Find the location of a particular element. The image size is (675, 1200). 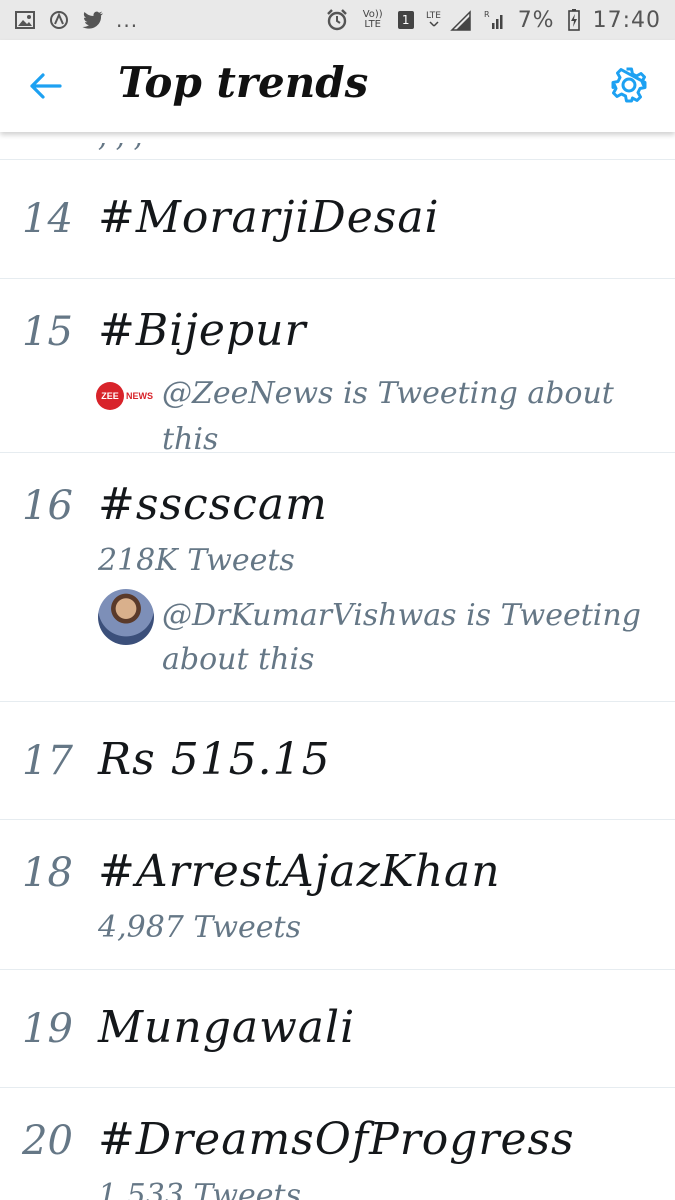

twitter-bird-icon is located at coordinates (93, 20).